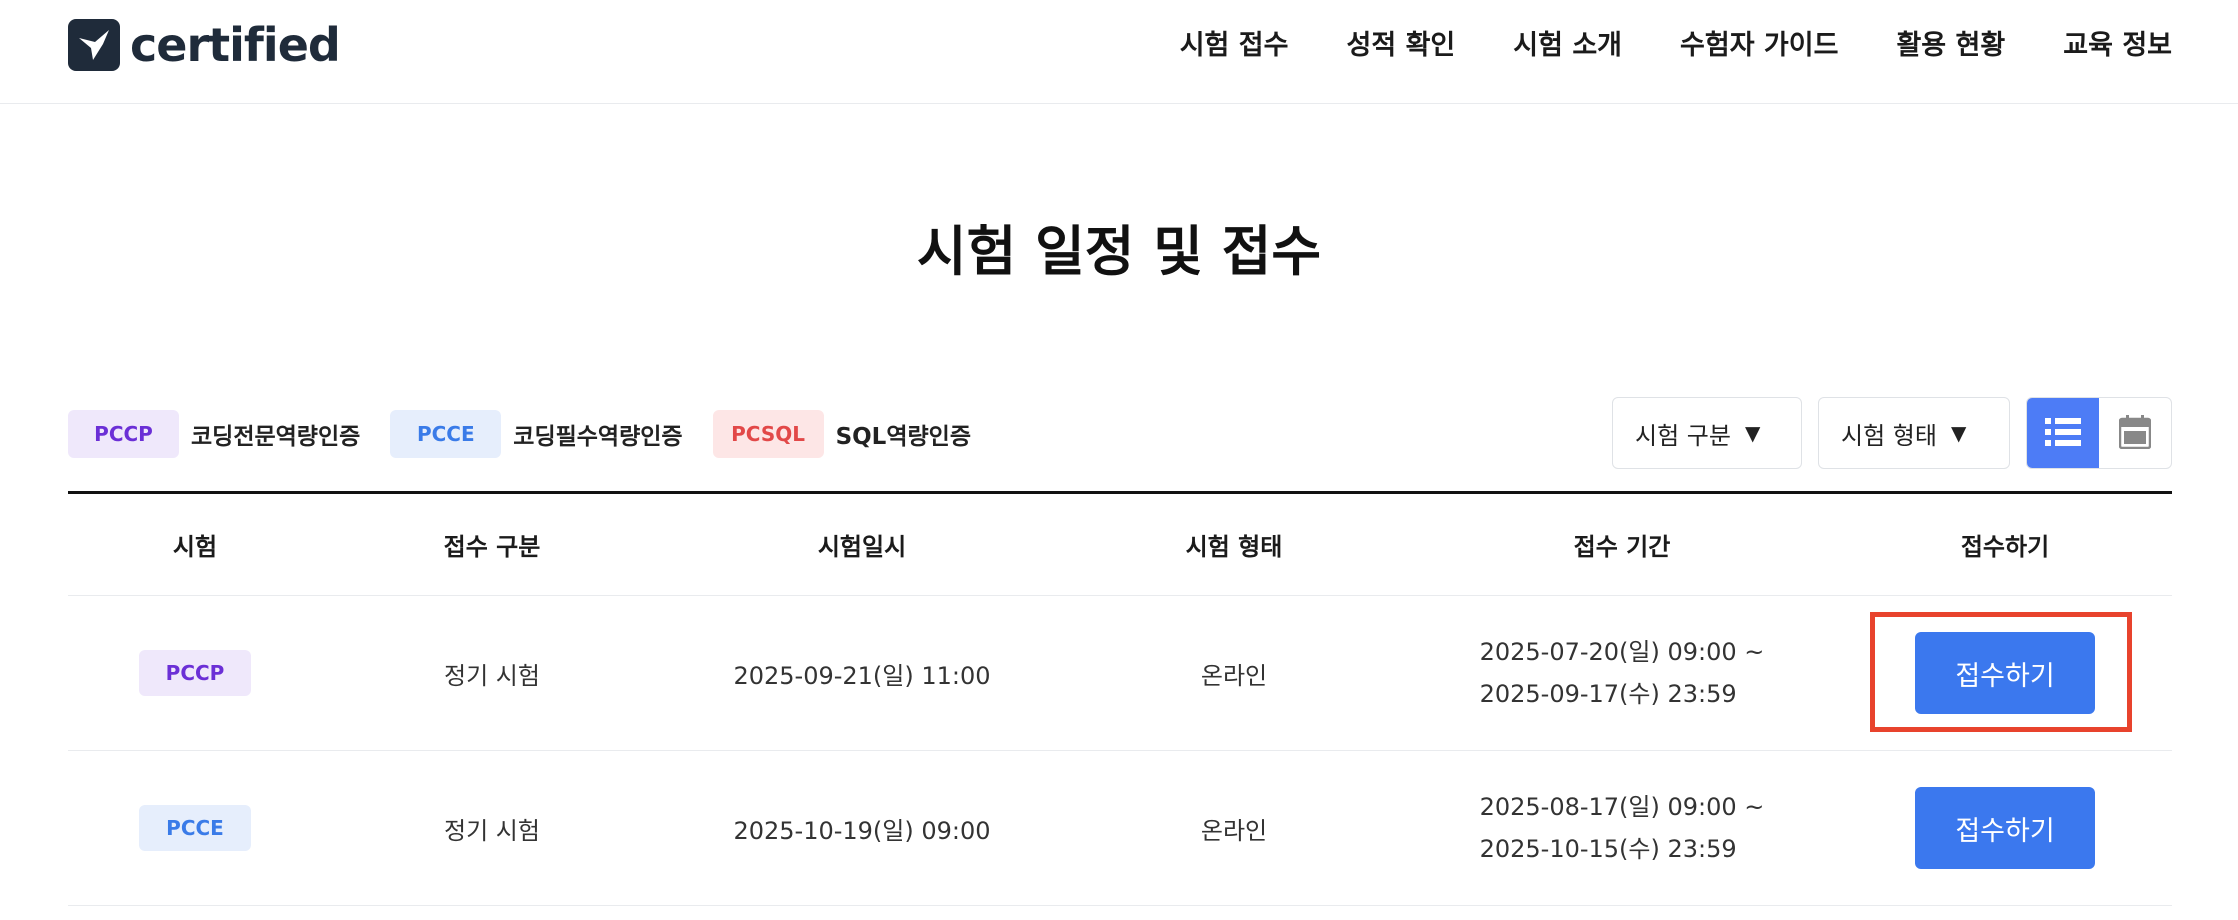 Image resolution: width=2238 pixels, height=920 pixels. I want to click on column-header: 접수하기, so click(2005, 547).